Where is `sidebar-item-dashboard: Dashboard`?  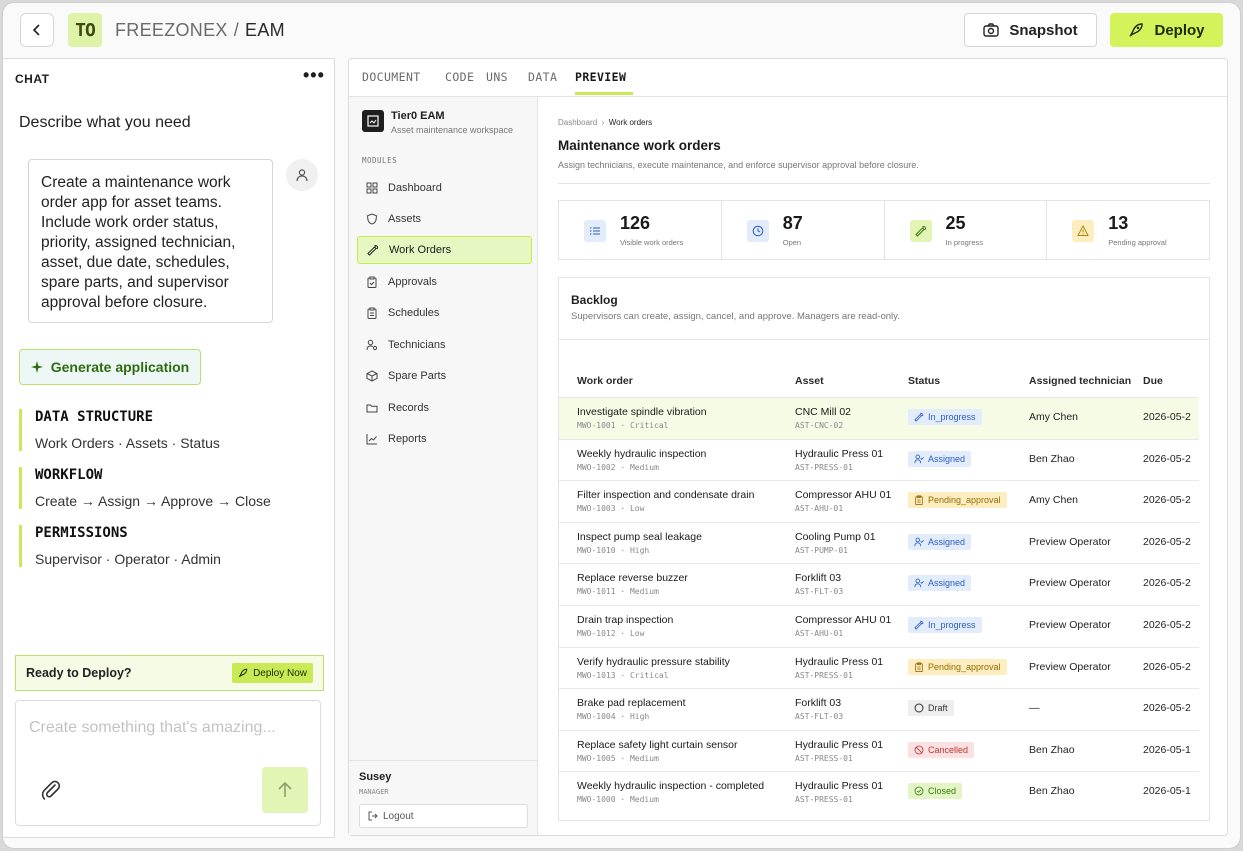 sidebar-item-dashboard: Dashboard is located at coordinates (444, 188).